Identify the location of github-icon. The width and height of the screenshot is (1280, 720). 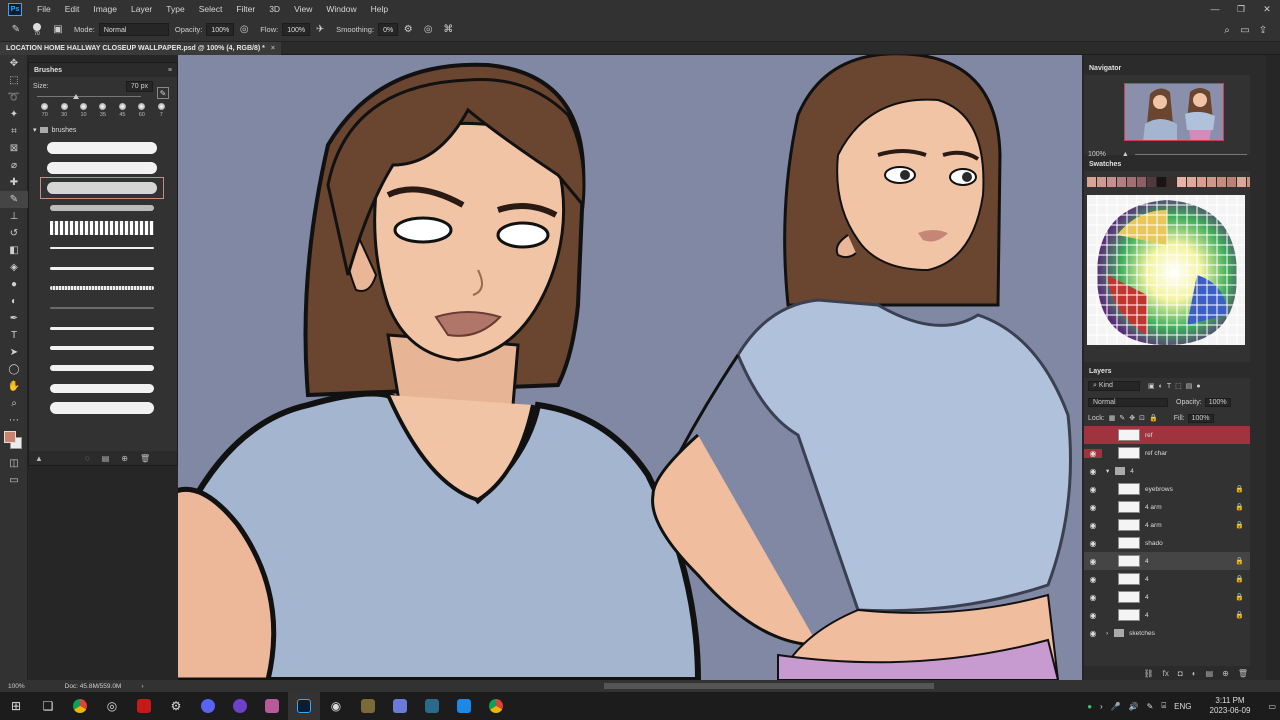
(240, 706).